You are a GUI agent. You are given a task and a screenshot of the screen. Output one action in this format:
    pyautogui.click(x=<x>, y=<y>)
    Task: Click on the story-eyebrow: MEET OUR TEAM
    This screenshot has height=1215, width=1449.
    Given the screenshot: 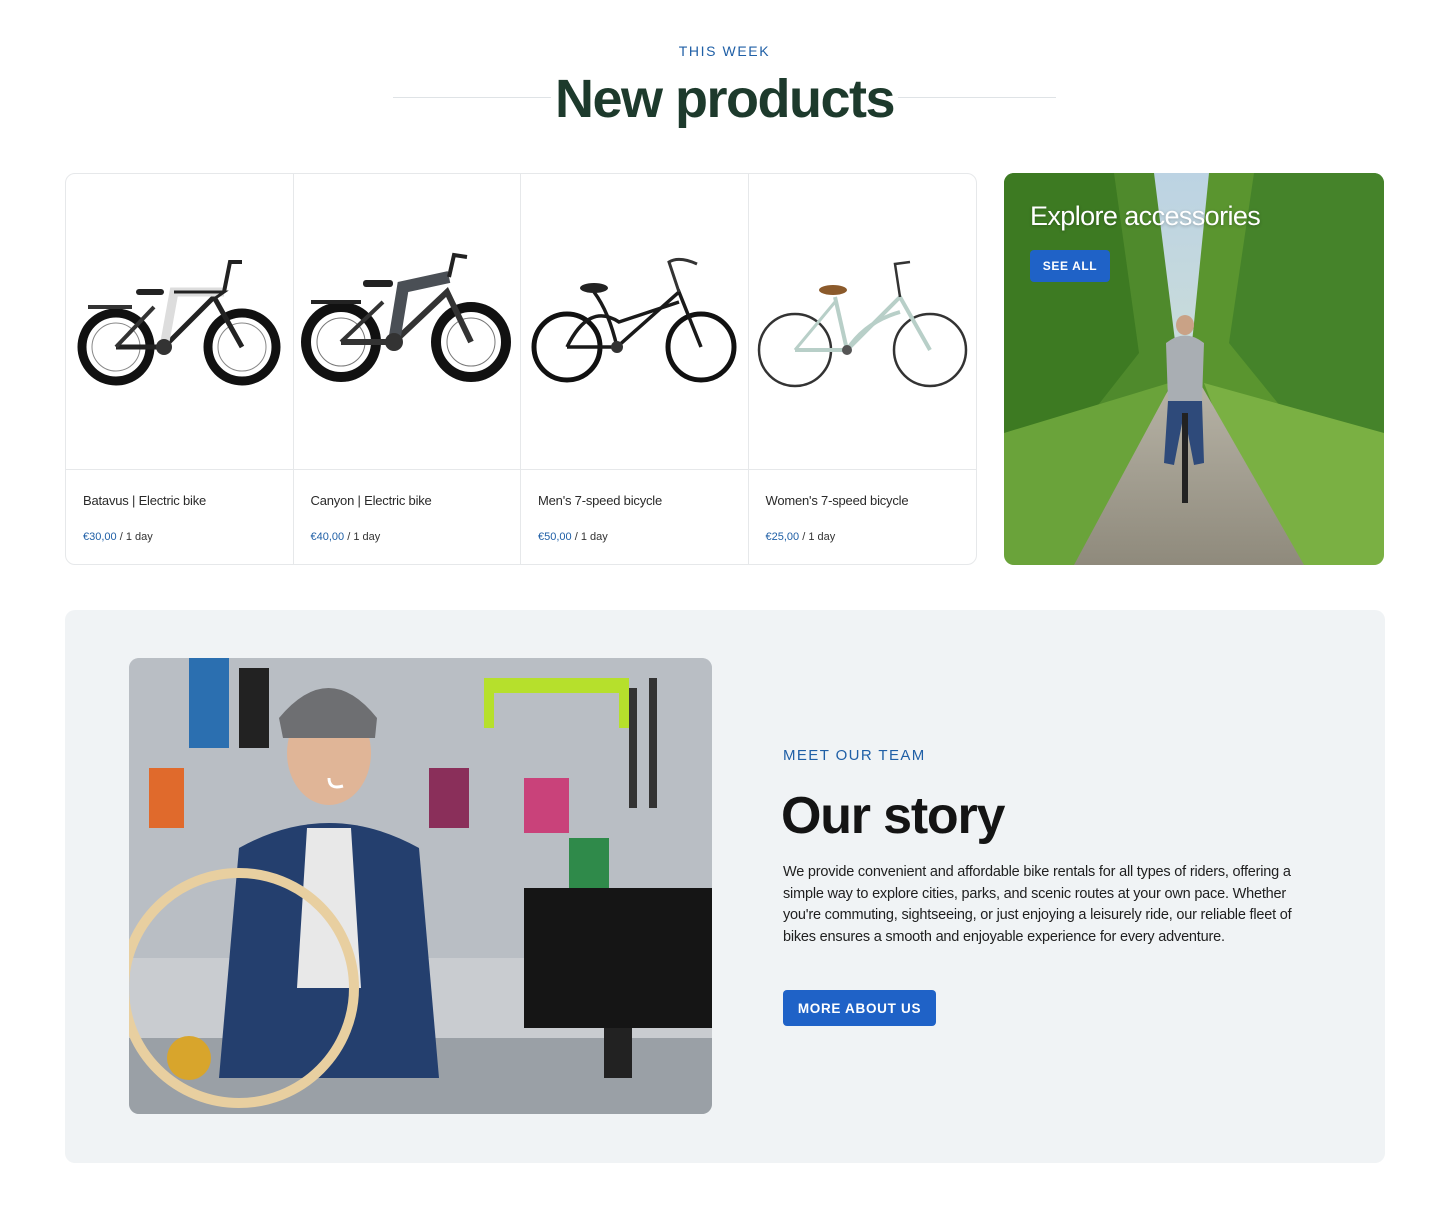 What is the action you would take?
    pyautogui.click(x=854, y=755)
    